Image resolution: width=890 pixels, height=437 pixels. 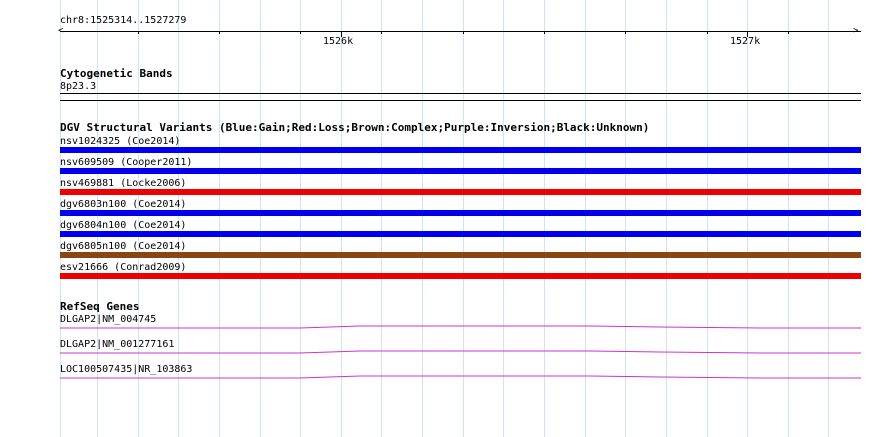 What do you see at coordinates (78, 86) in the screenshot?
I see `cytoband-label: 8p23.3` at bounding box center [78, 86].